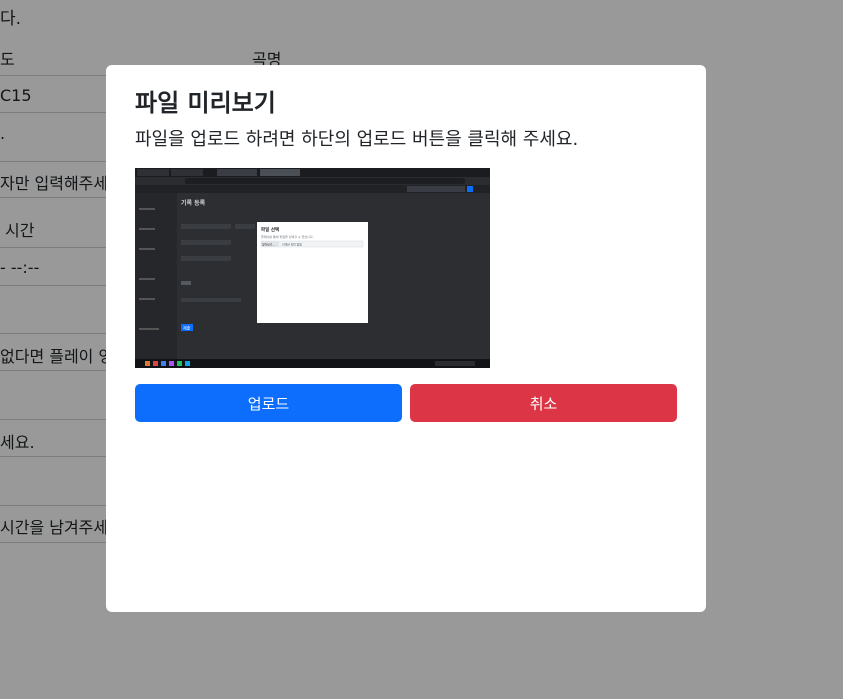 The image size is (843, 699). What do you see at coordinates (205, 103) in the screenshot?
I see `modal-title: 파일 미리보기` at bounding box center [205, 103].